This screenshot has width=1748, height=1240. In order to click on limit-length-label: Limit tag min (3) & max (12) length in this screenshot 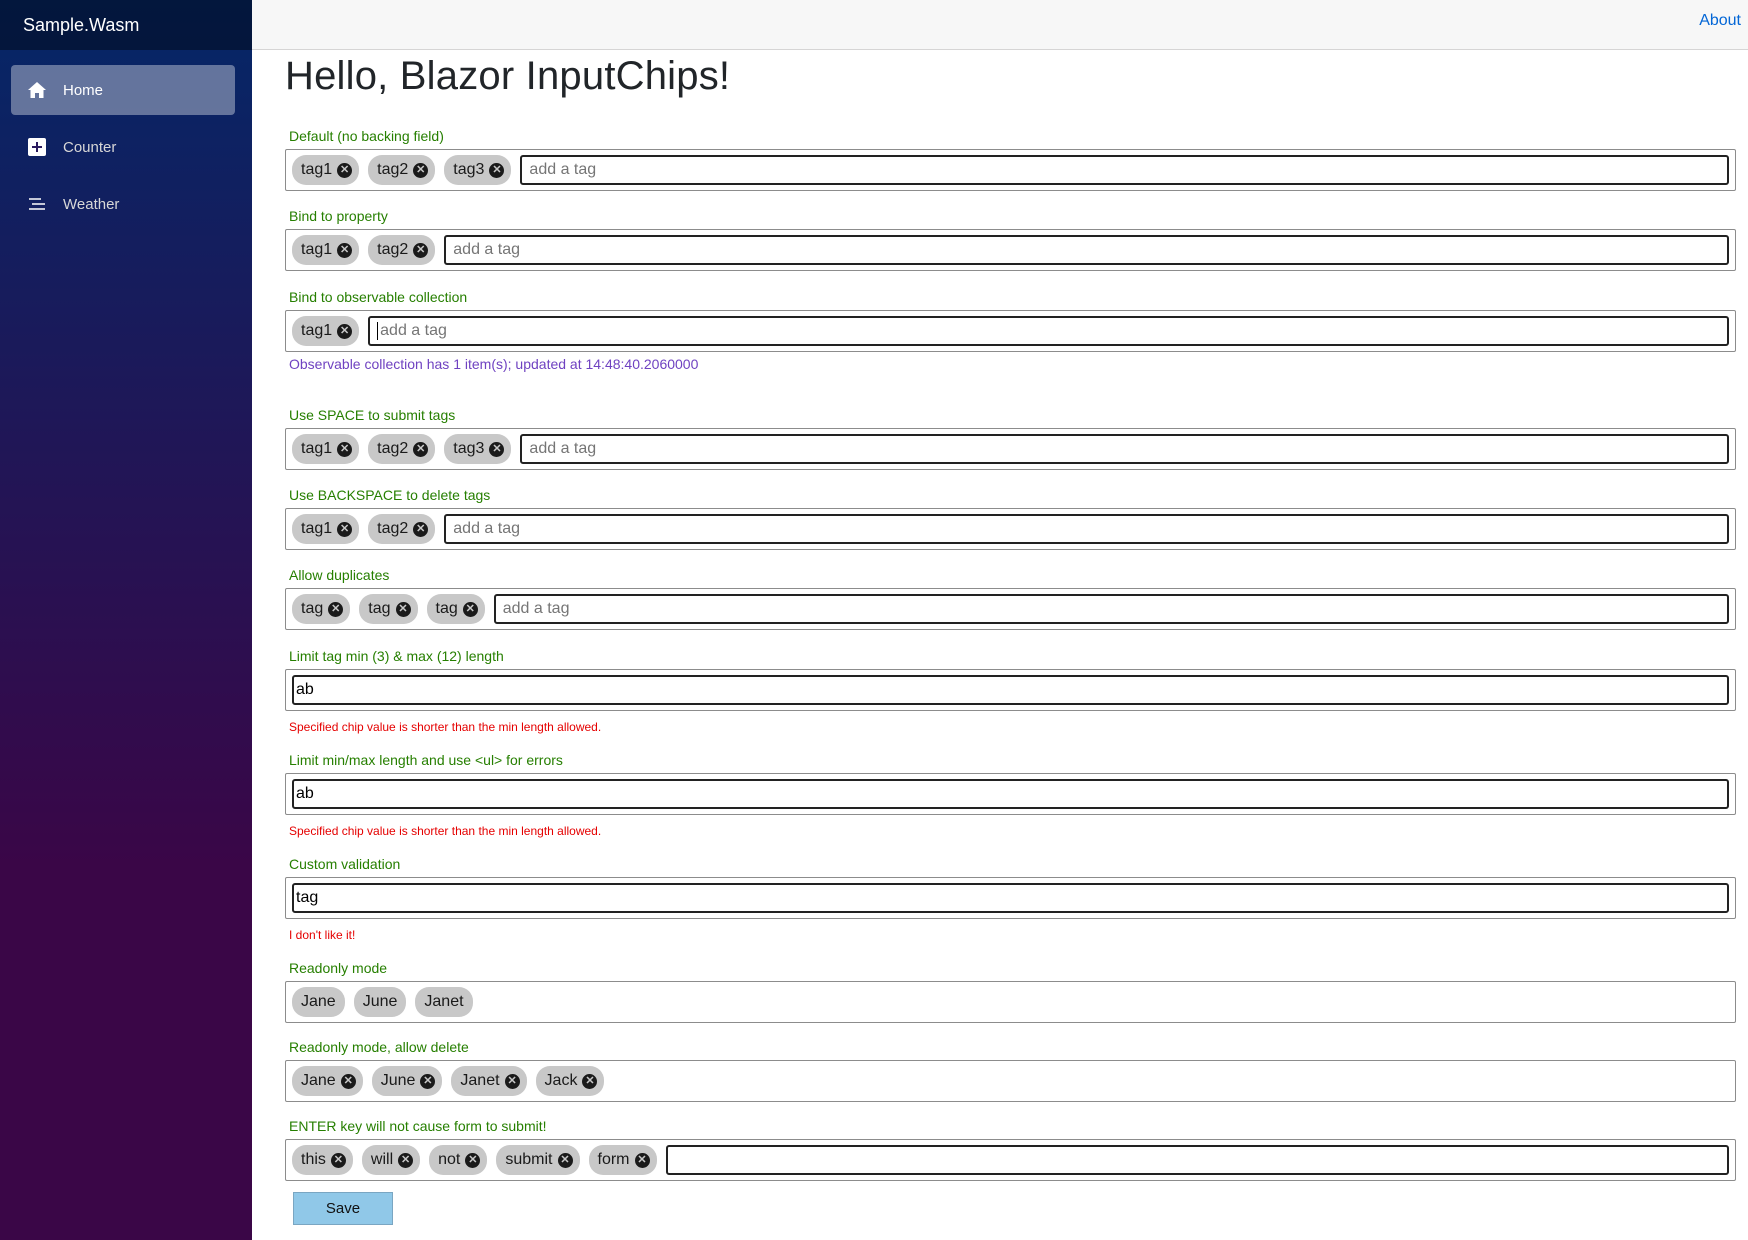, I will do `click(396, 656)`.